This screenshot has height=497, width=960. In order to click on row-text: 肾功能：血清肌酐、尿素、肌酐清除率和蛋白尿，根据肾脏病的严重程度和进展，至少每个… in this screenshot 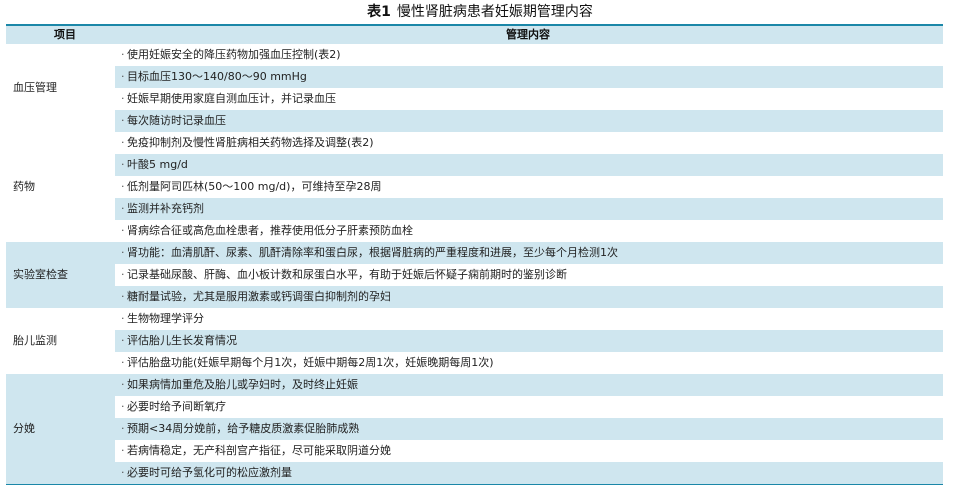, I will do `click(372, 252)`.